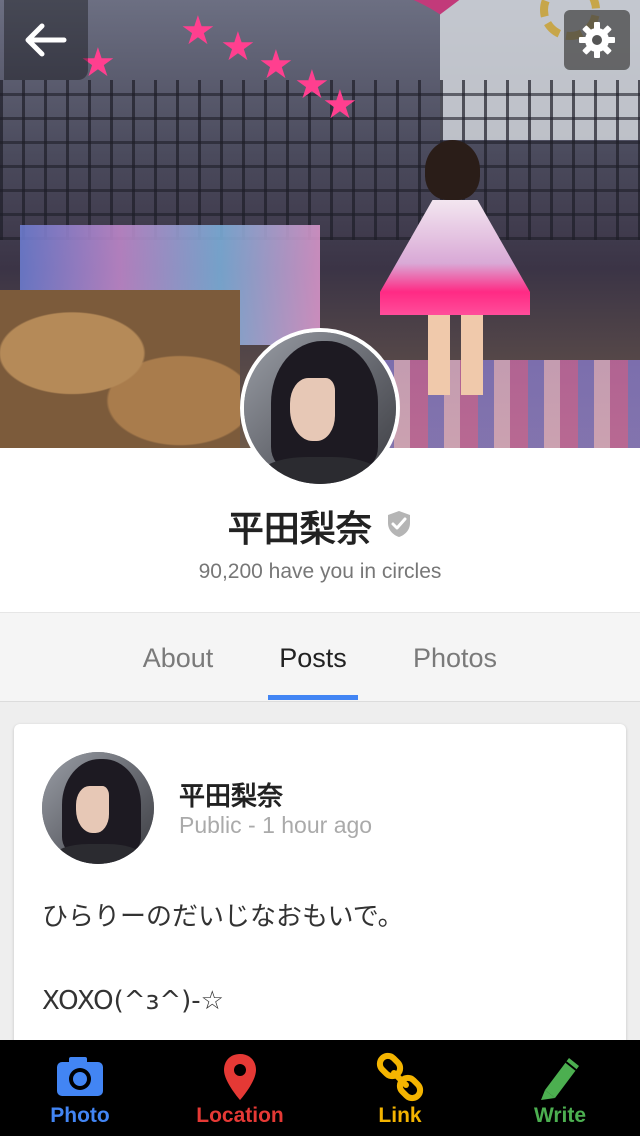 This screenshot has width=640, height=1136. I want to click on location-button: Location, so click(240, 1088).